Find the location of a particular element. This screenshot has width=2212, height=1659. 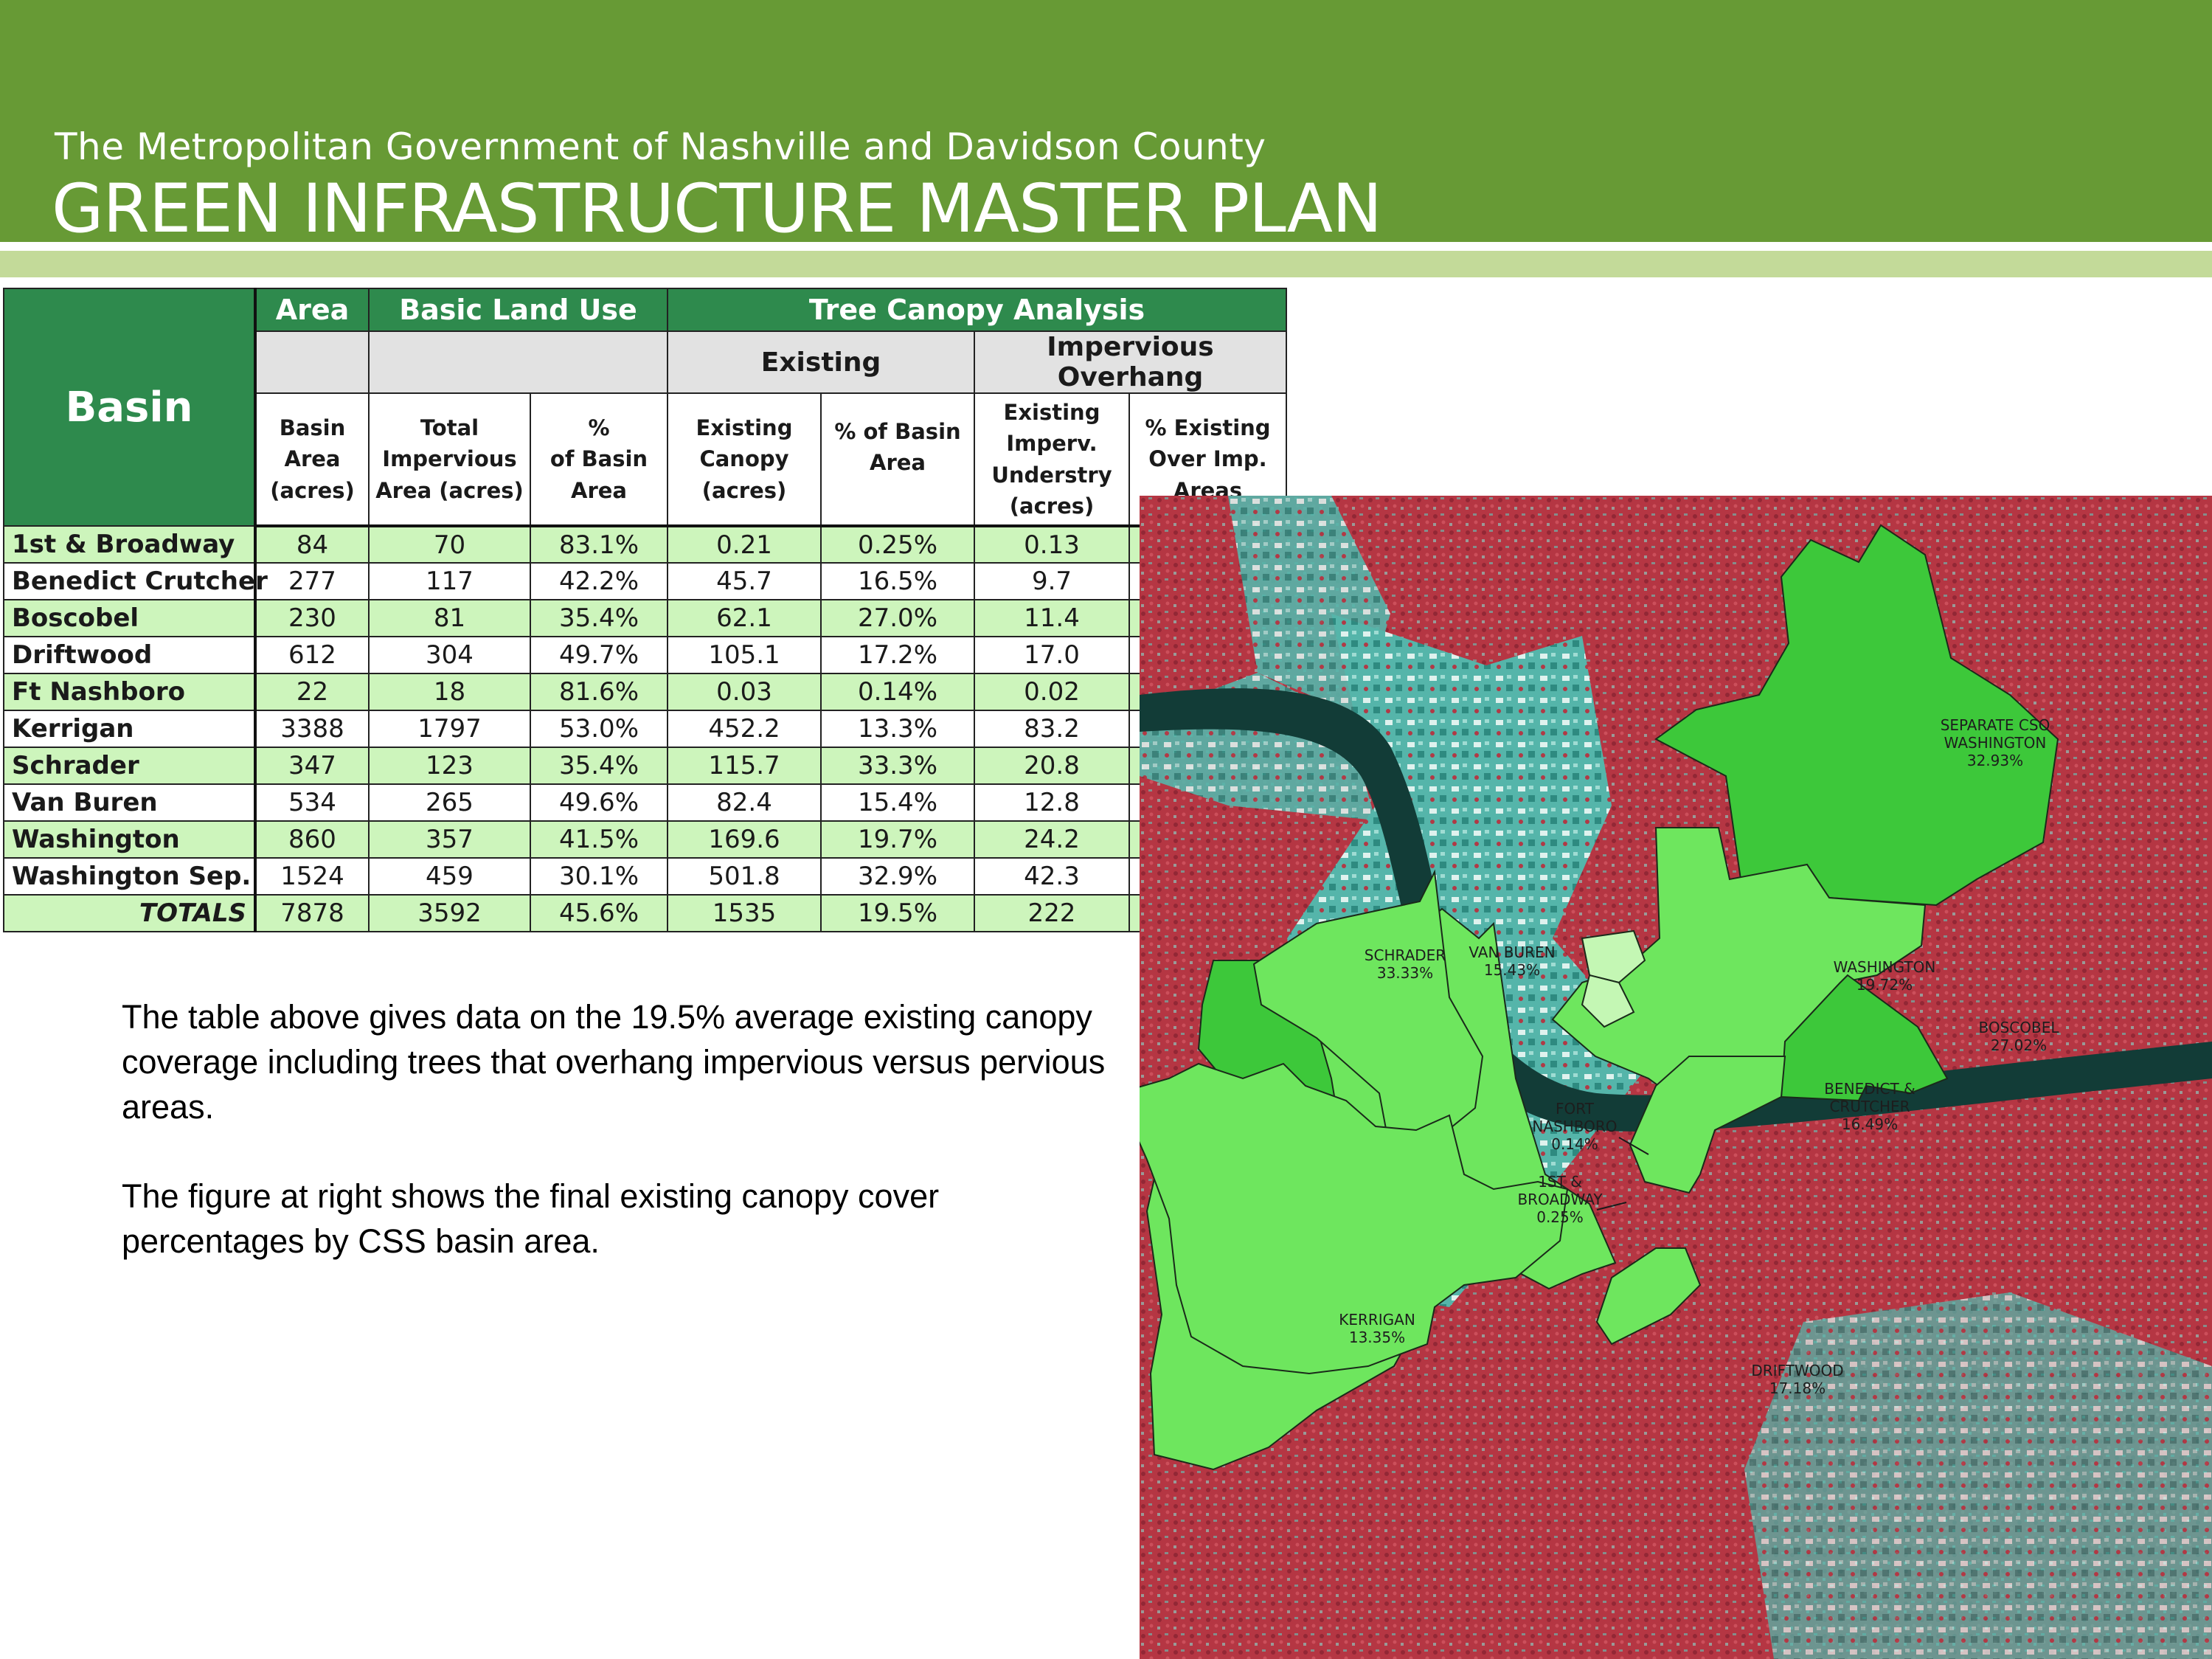

table-cell: 0.21 is located at coordinates (745, 544).